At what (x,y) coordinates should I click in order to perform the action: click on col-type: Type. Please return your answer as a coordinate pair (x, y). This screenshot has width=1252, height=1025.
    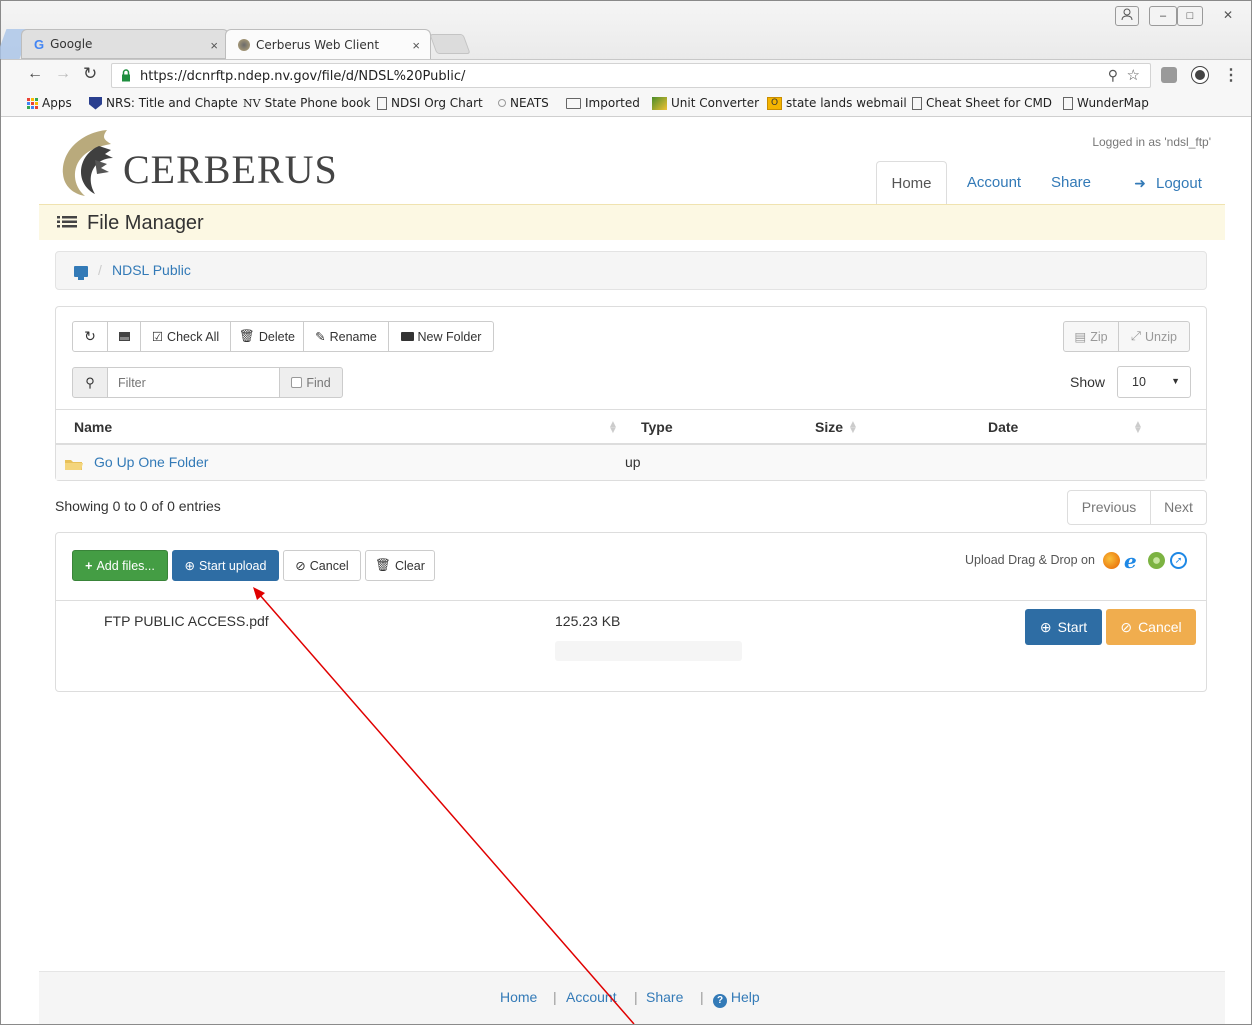
    Looking at the image, I should click on (657, 427).